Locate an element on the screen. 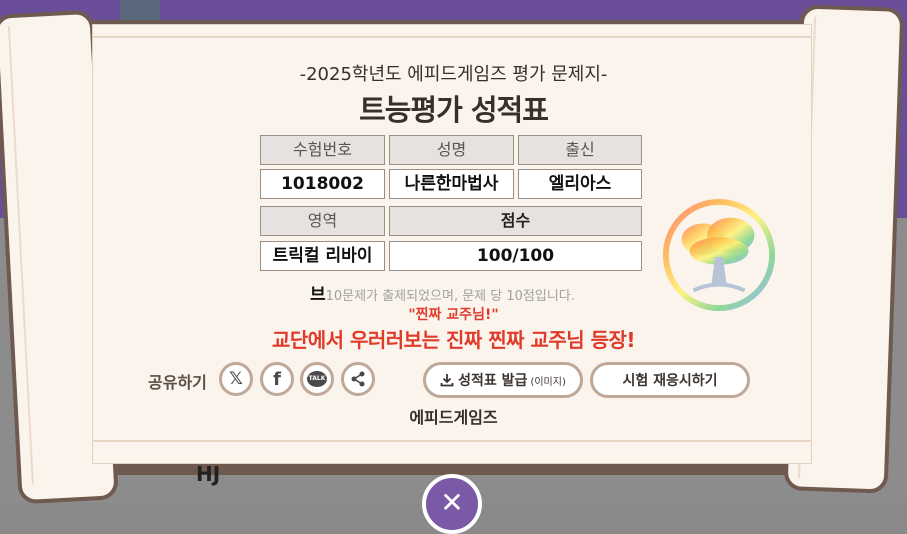  retake-label: 시험 재응시하기 is located at coordinates (670, 381).